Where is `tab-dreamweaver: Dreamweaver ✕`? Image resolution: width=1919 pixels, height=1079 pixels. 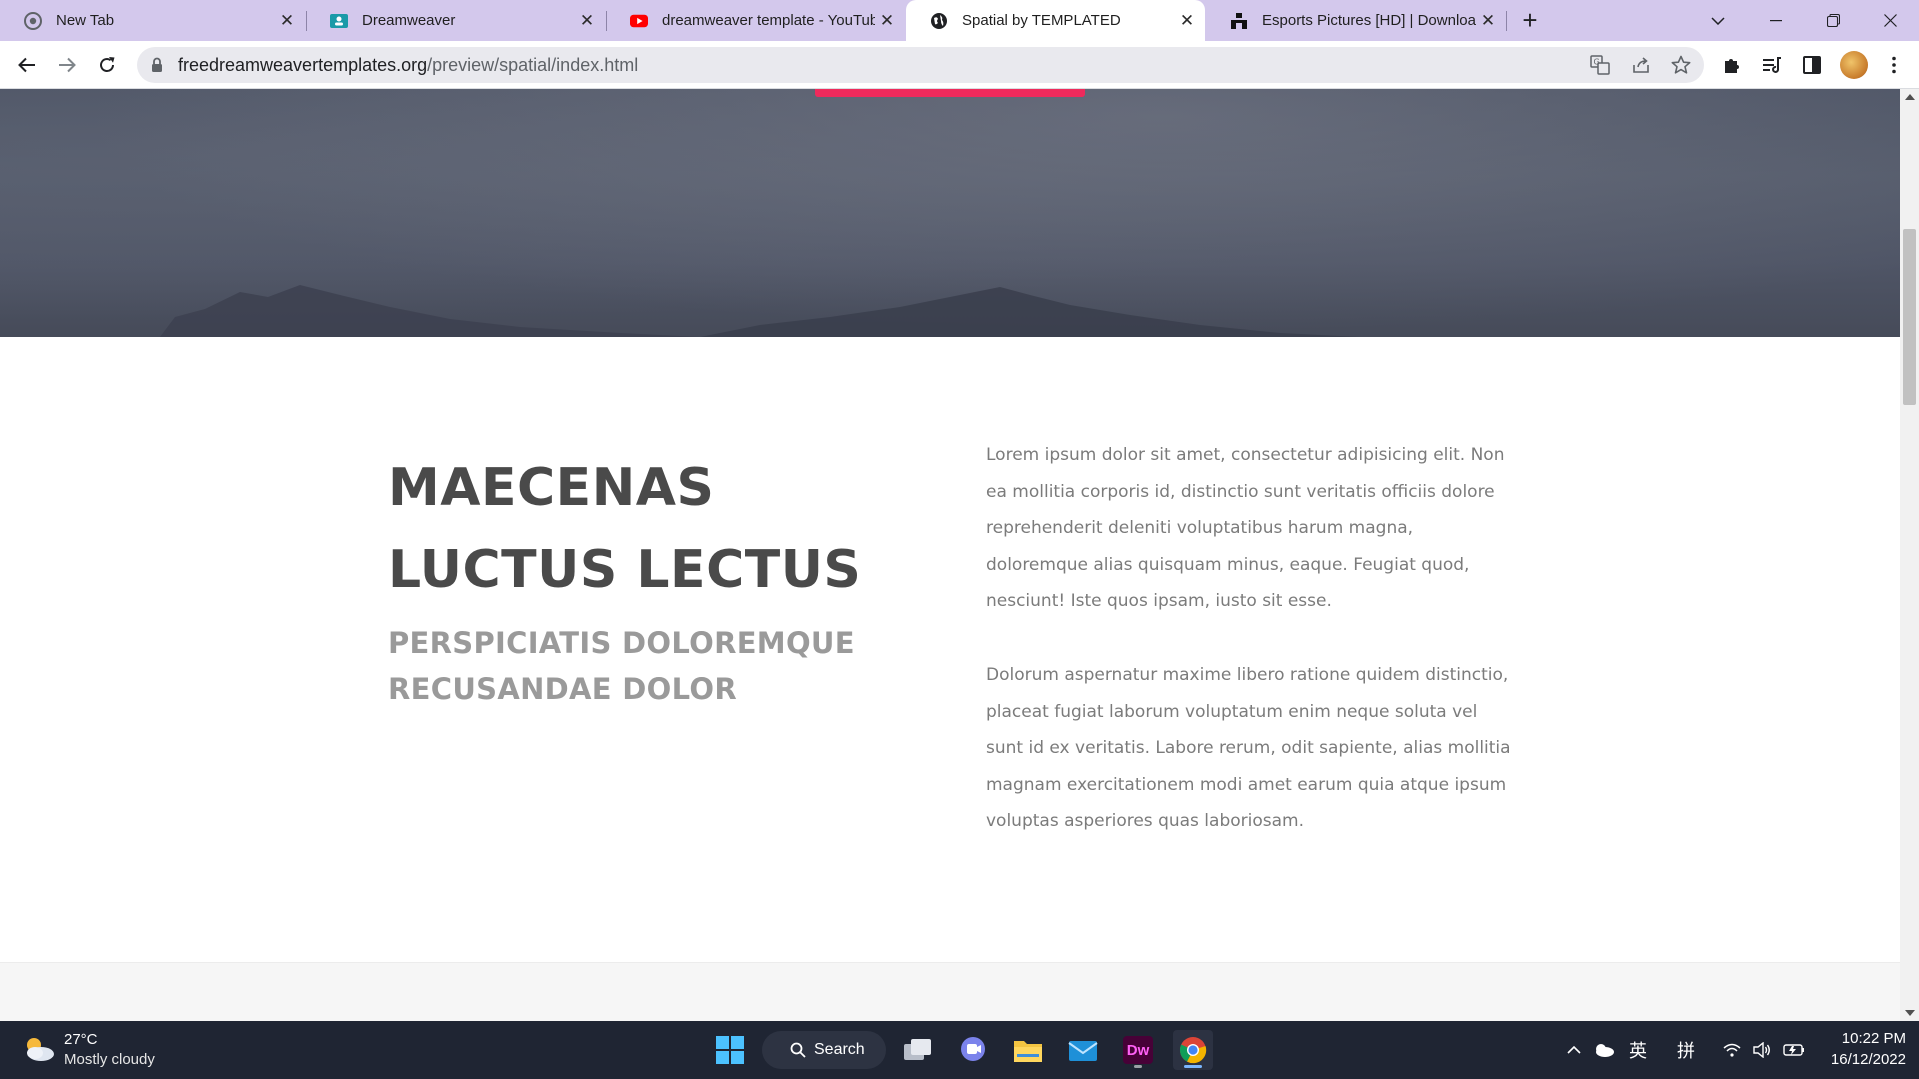 tab-dreamweaver: Dreamweaver ✕ is located at coordinates (455, 20).